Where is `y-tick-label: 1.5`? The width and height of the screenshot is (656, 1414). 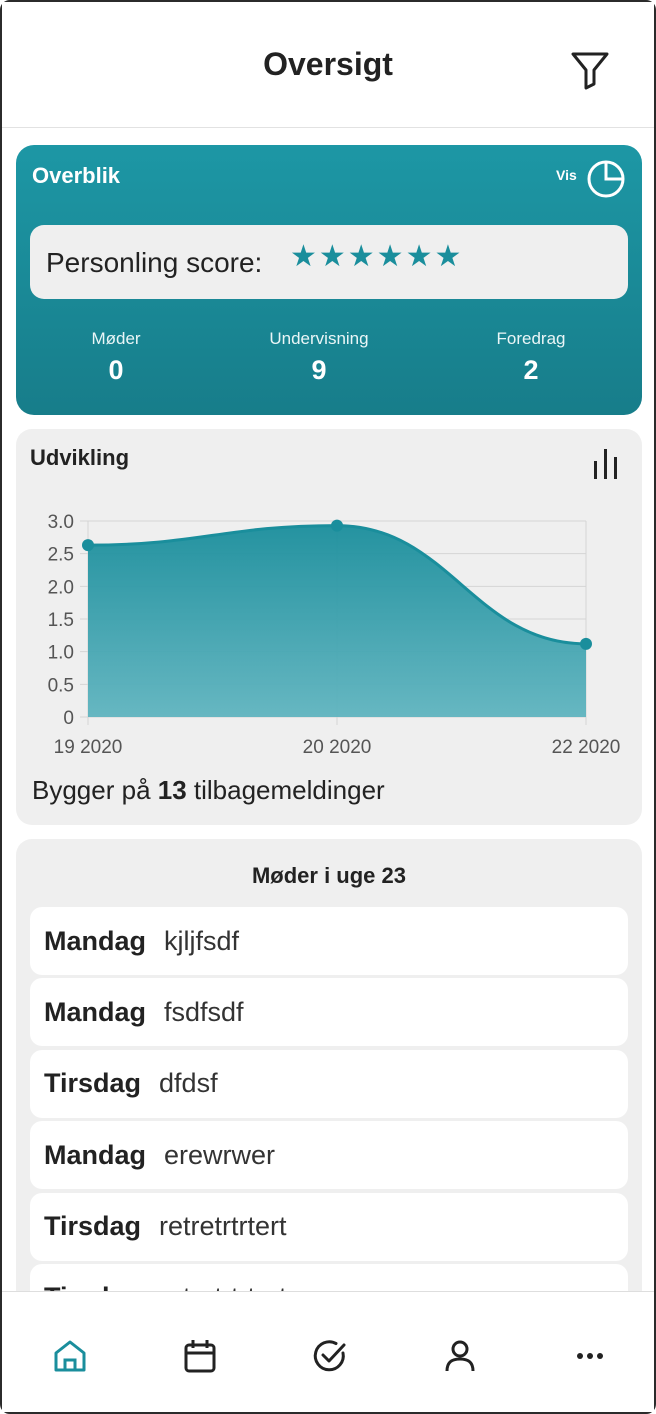 y-tick-label: 1.5 is located at coordinates (61, 620).